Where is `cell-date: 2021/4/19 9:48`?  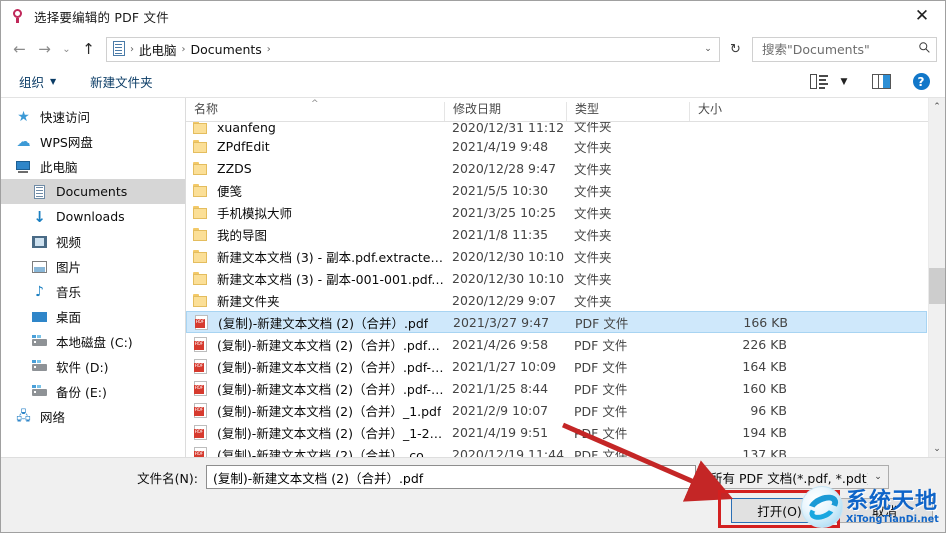
cell-date: 2021/4/19 9:48 is located at coordinates (500, 146).